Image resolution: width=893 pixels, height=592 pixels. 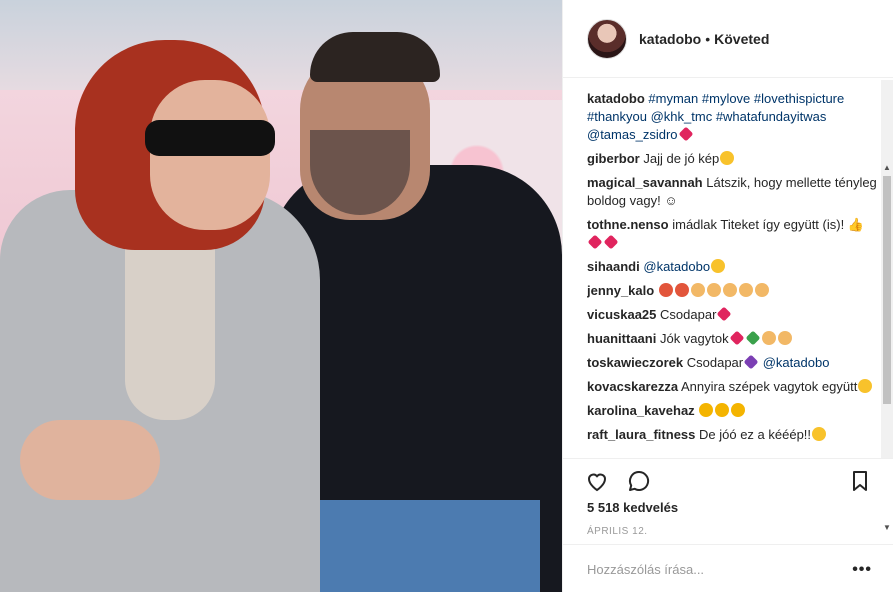 What do you see at coordinates (613, 158) in the screenshot?
I see `comment-username: giberbor` at bounding box center [613, 158].